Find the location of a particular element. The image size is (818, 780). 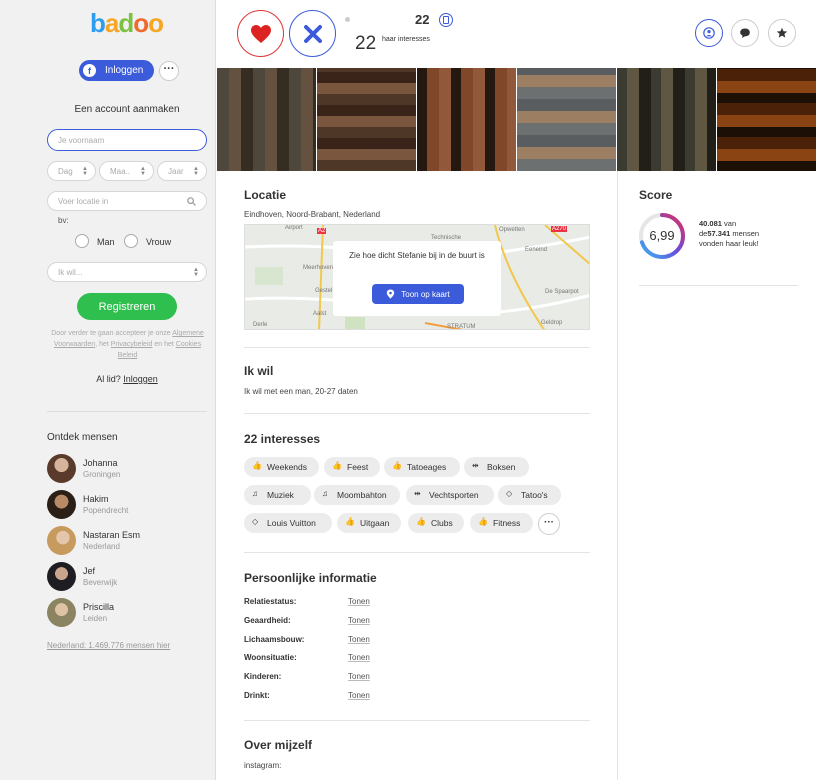

chat-icon is located at coordinates (745, 33).